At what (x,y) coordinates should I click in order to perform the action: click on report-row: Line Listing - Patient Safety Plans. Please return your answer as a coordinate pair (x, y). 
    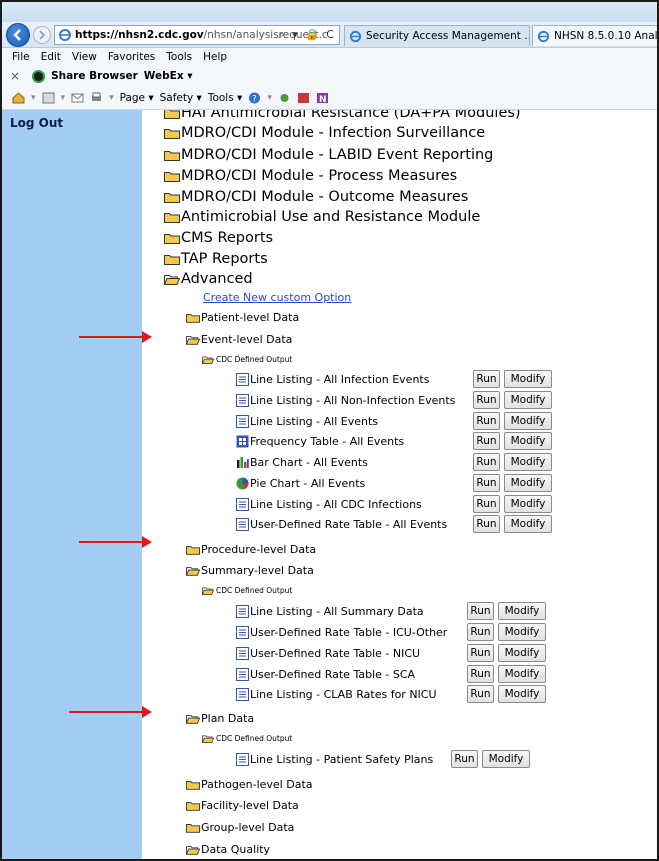
    Looking at the image, I should click on (334, 759).